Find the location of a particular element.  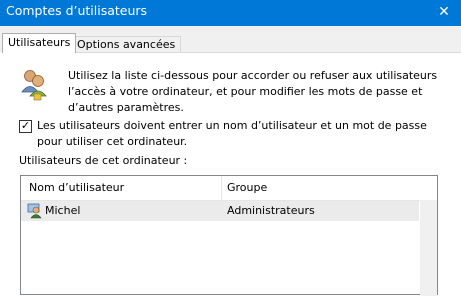

list-scrollbar is located at coordinates (428, 248).